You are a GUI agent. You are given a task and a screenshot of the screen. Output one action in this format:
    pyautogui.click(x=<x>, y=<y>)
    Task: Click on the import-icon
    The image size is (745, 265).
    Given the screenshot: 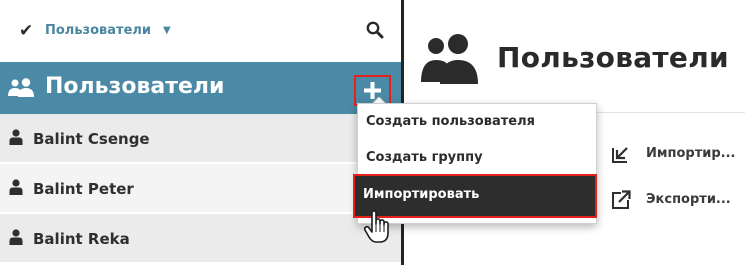 What is the action you would take?
    pyautogui.click(x=620, y=155)
    